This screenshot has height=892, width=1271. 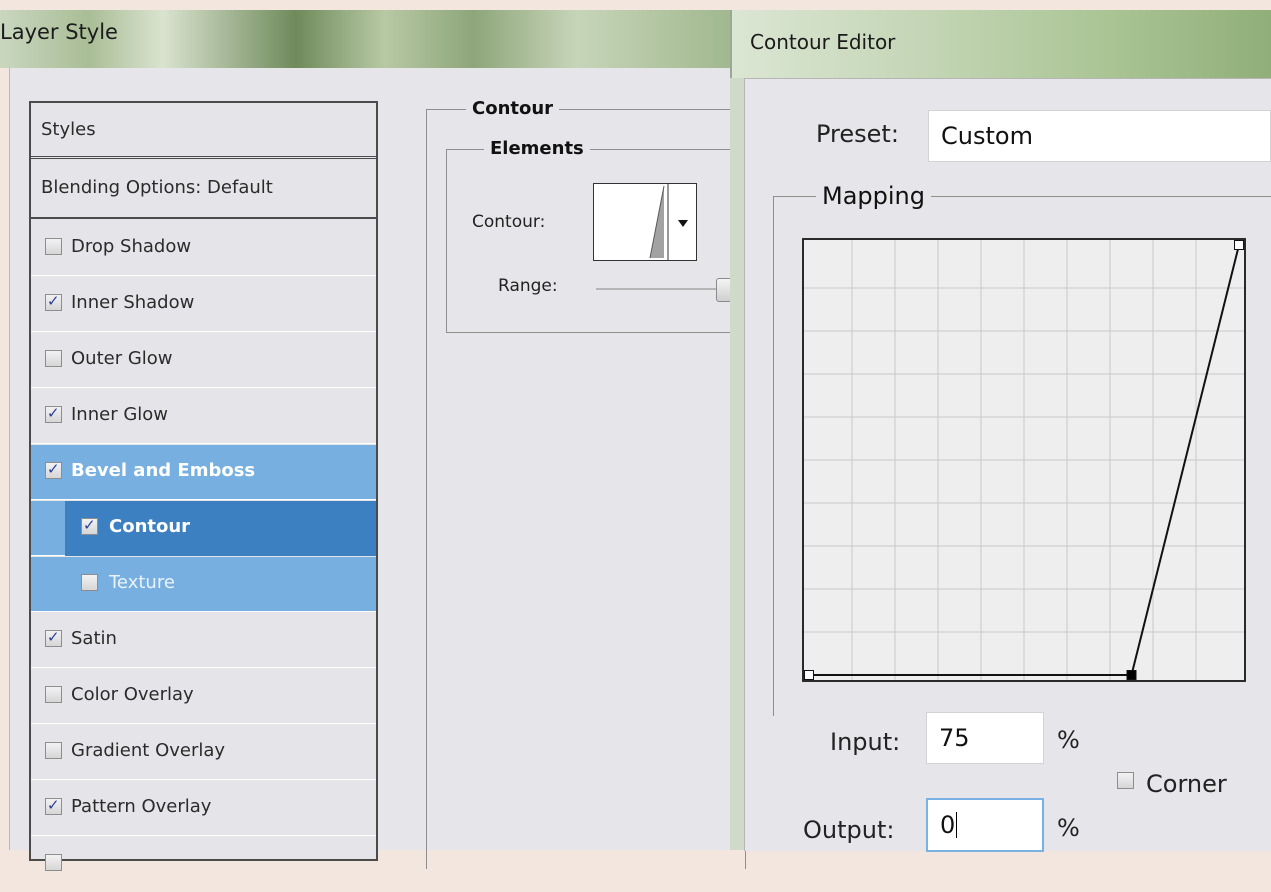 What do you see at coordinates (203, 248) in the screenshot?
I see `style-item-drop-shadow: Drop Shadow` at bounding box center [203, 248].